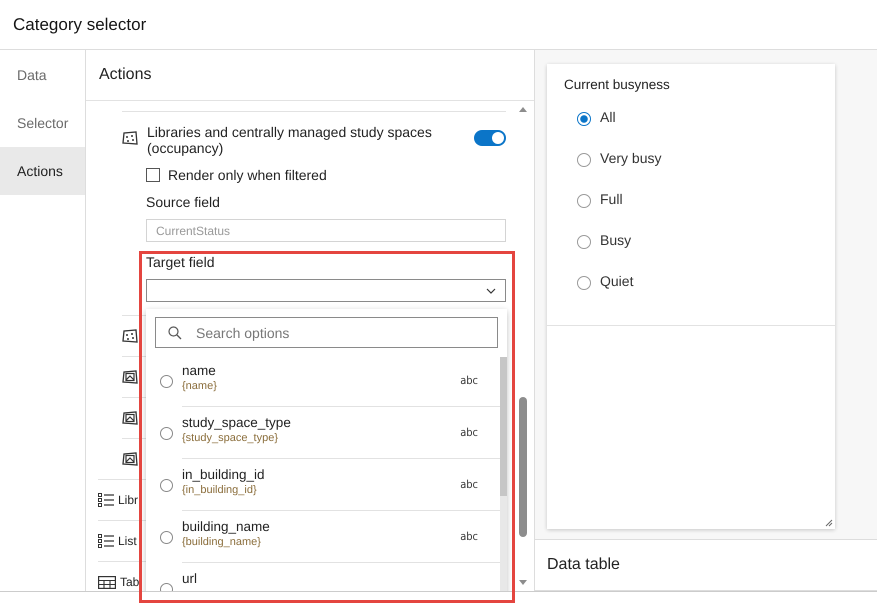  What do you see at coordinates (180, 262) in the screenshot?
I see `field-label: Target field` at bounding box center [180, 262].